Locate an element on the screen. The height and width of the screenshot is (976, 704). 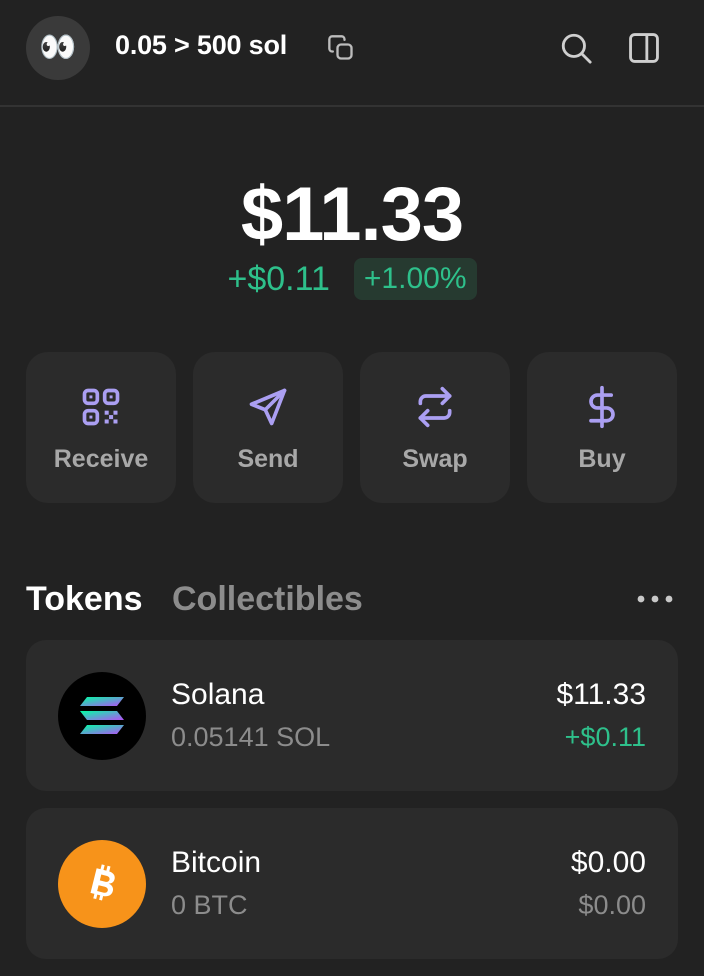
token-value: $0.00 is located at coordinates (608, 862).